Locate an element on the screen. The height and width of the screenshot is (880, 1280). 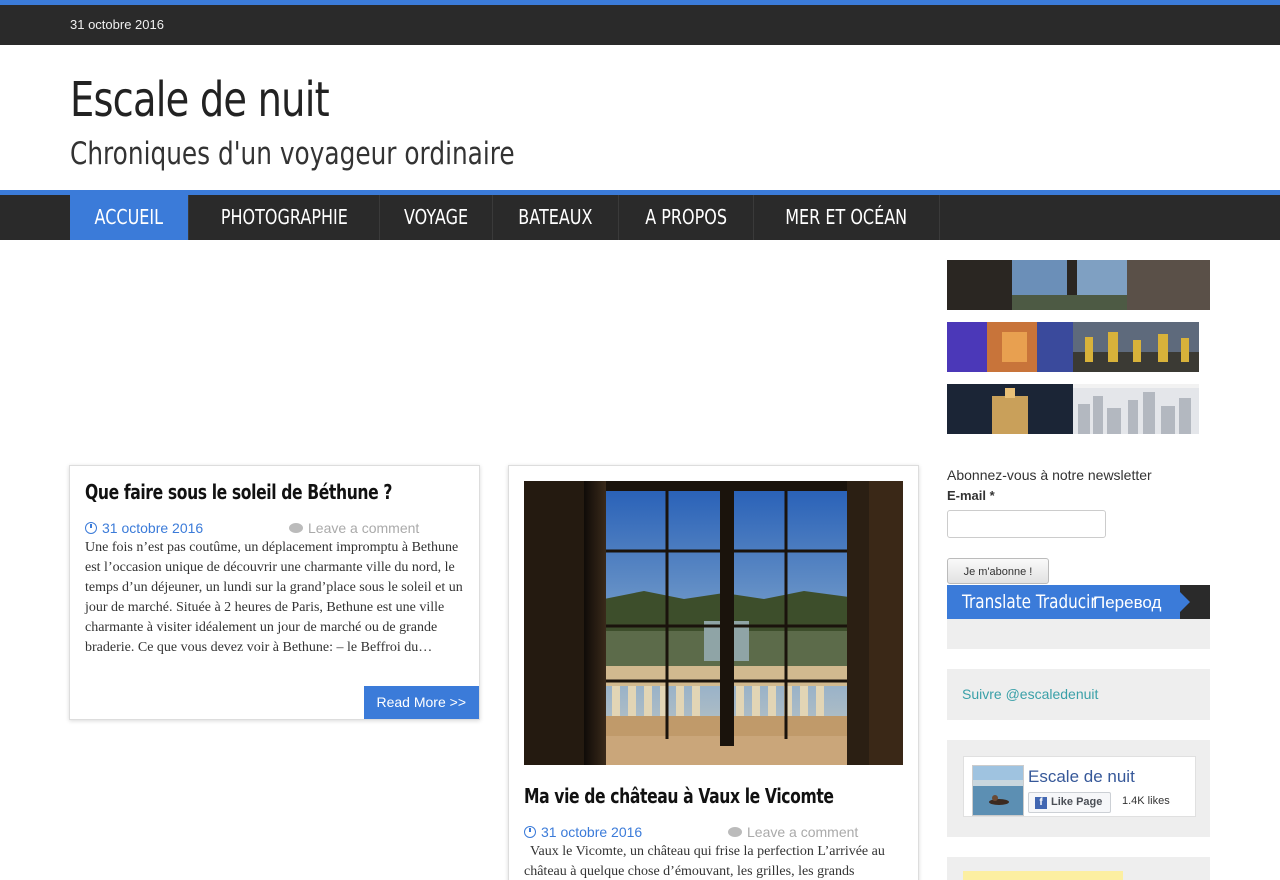
subscribe-button: Je m'abonne ! is located at coordinates (998, 571).